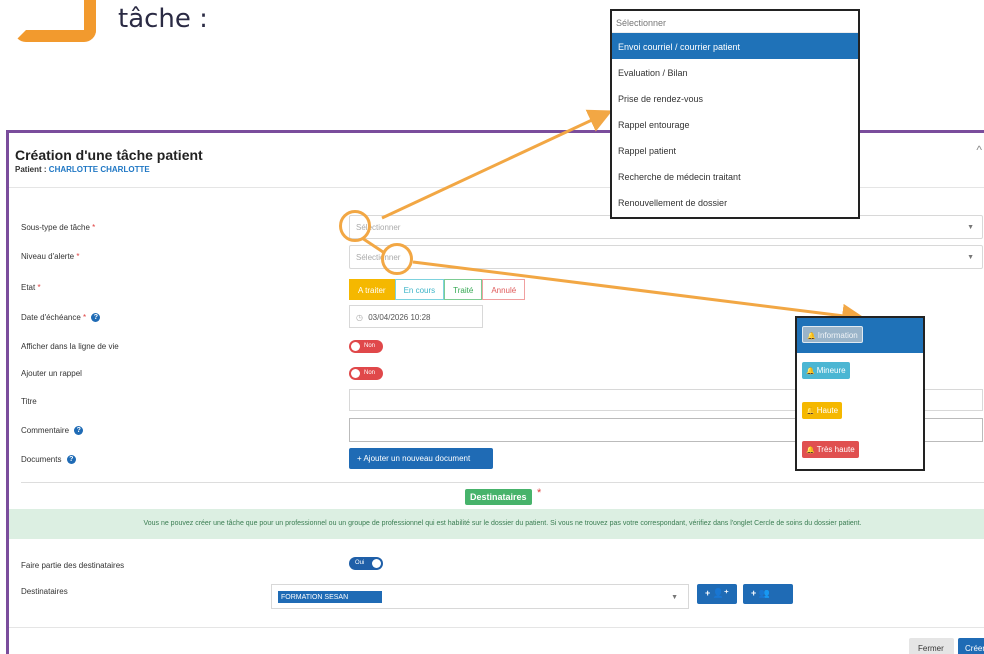 The width and height of the screenshot is (984, 654). Describe the element at coordinates (55, 21) in the screenshot. I see `step-number-graphic` at that location.